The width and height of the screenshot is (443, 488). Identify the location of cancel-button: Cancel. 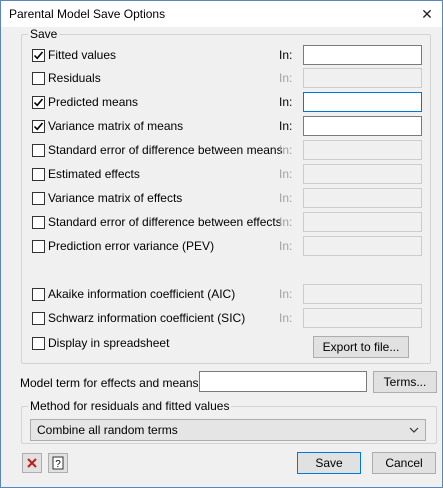
(404, 463).